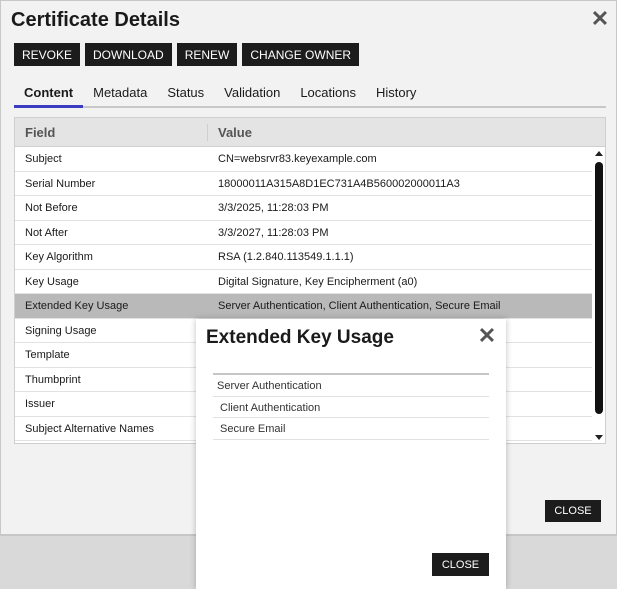 The height and width of the screenshot is (589, 617). I want to click on renew-button: RENEW, so click(207, 54).